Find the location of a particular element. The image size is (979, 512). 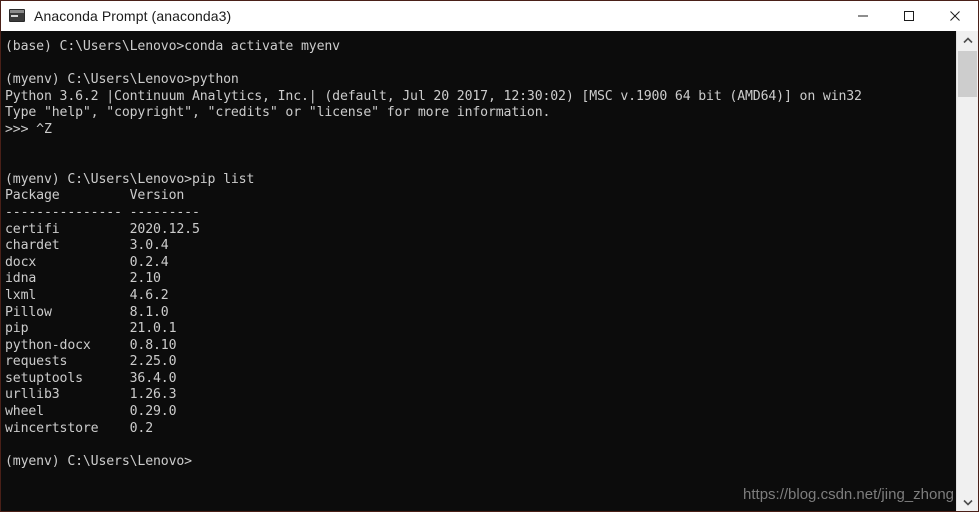

maximize-button is located at coordinates (909, 15).